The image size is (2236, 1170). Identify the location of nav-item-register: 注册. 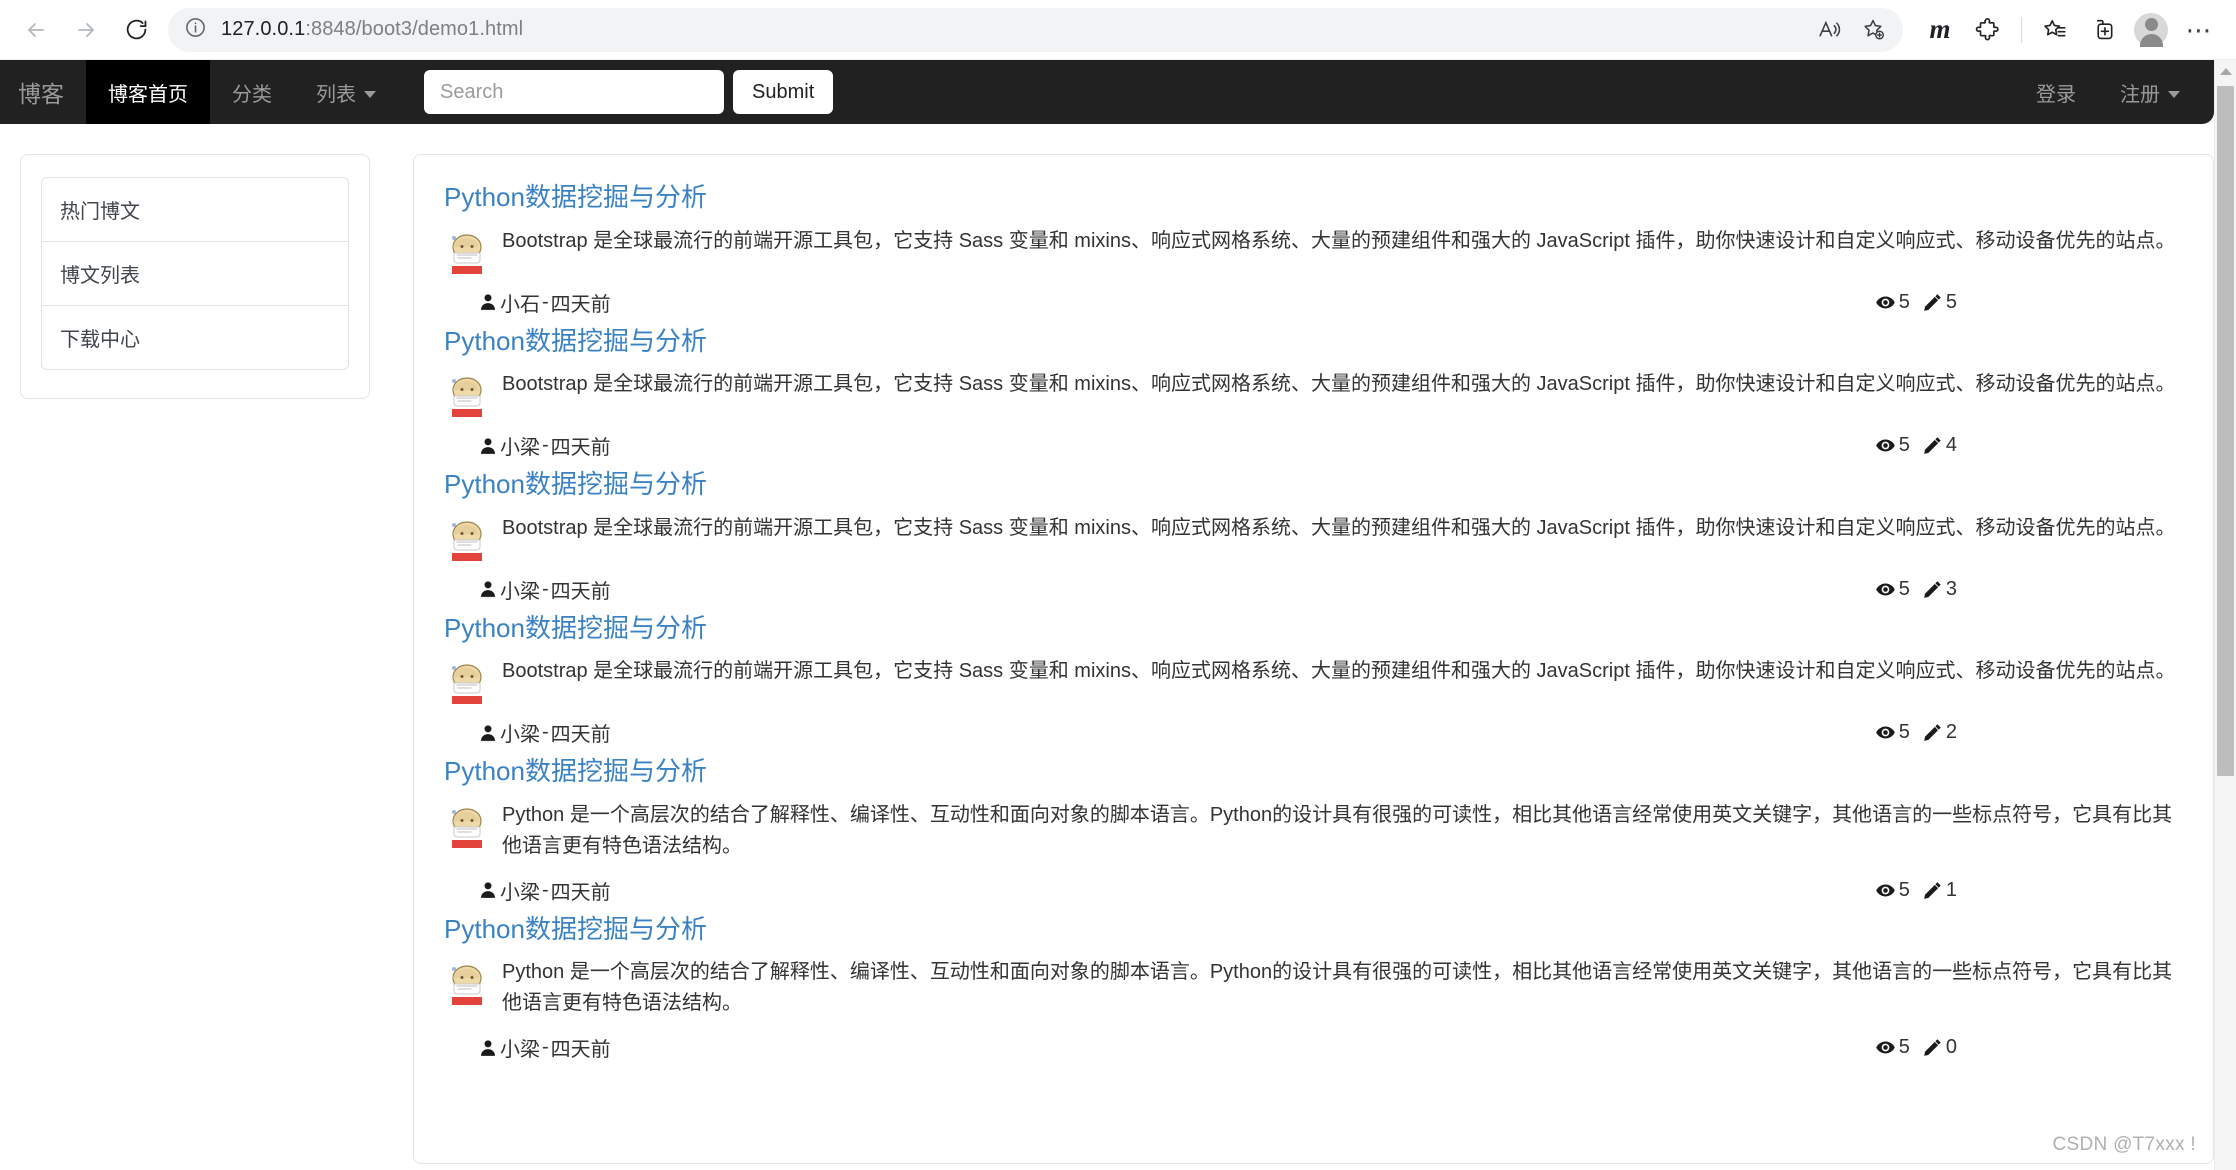
(2150, 92).